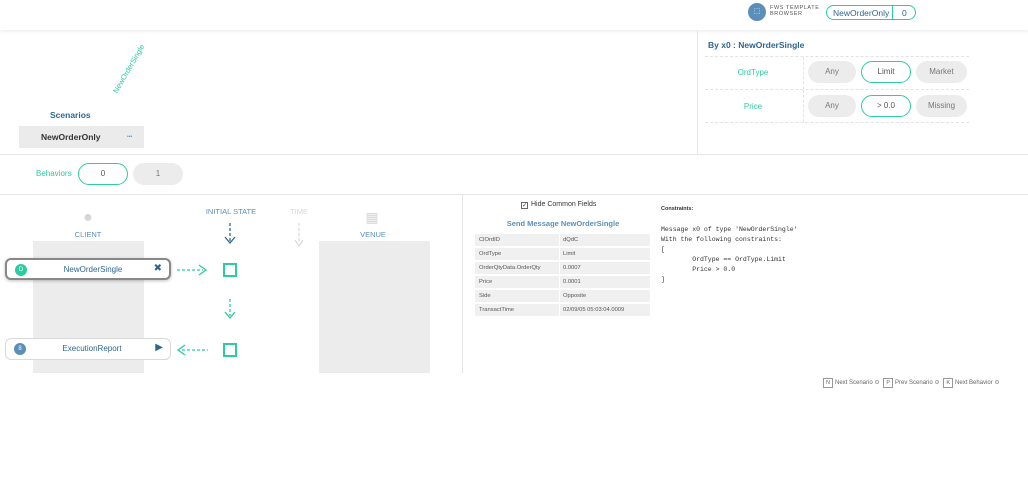  Describe the element at coordinates (129, 68) in the screenshot. I see `scenario-column-label: NewOrderSingle` at that location.